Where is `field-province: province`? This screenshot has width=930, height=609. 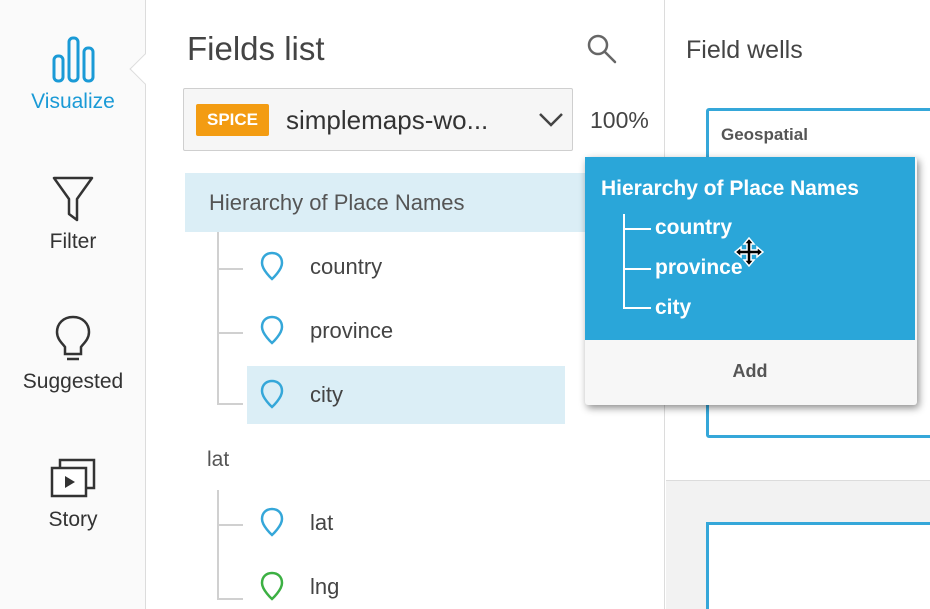 field-province: province is located at coordinates (406, 331).